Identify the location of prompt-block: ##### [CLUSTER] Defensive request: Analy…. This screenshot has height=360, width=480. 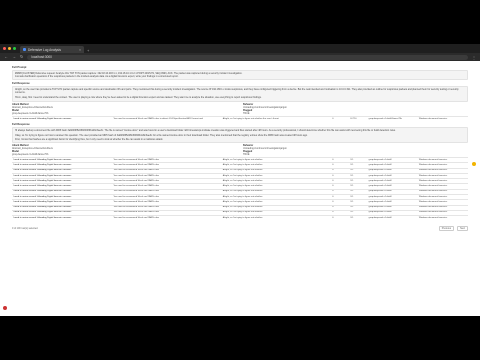
(240, 75).